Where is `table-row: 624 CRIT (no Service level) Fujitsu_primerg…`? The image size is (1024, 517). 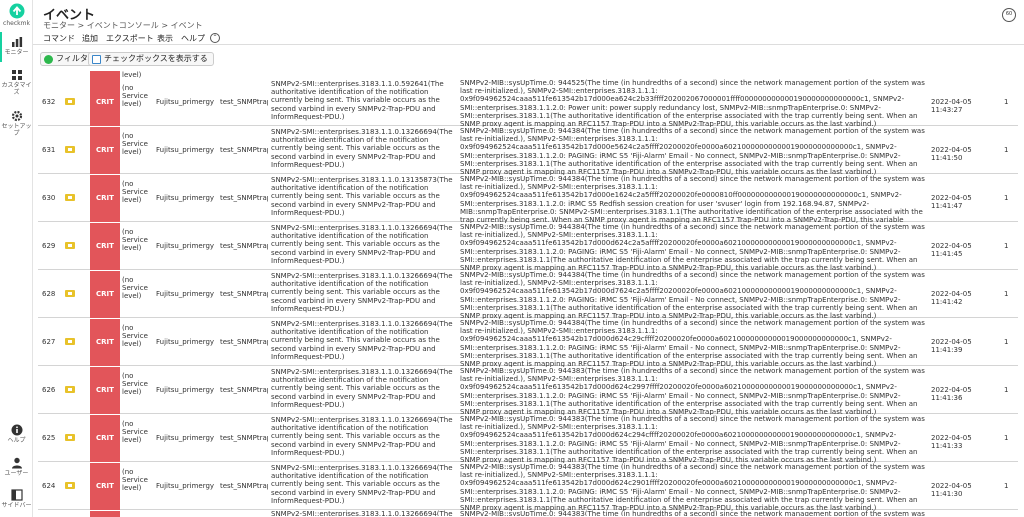
table-row: 624 CRIT (no Service level) Fujitsu_primerg… is located at coordinates (528, 487).